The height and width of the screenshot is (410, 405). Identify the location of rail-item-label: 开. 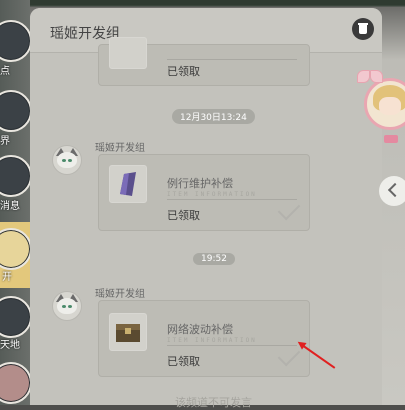
(7, 277).